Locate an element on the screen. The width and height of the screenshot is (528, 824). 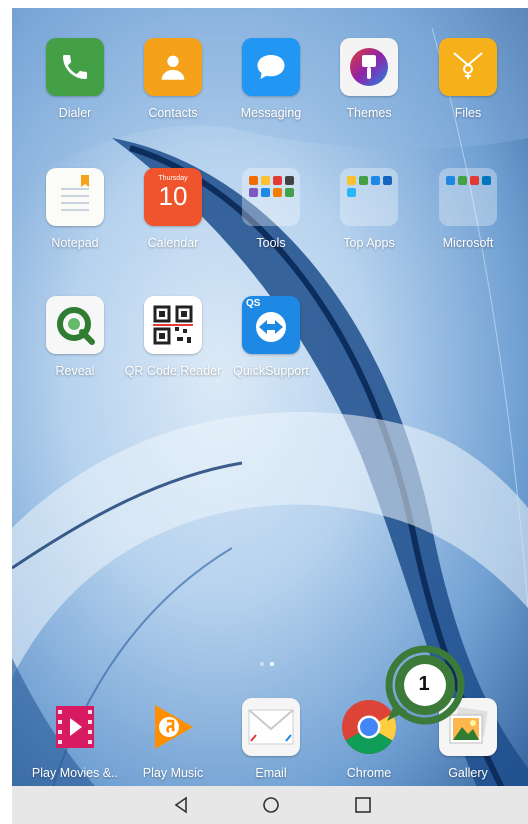
app-quicksupport: QS QuickSupport is located at coordinates (271, 337).